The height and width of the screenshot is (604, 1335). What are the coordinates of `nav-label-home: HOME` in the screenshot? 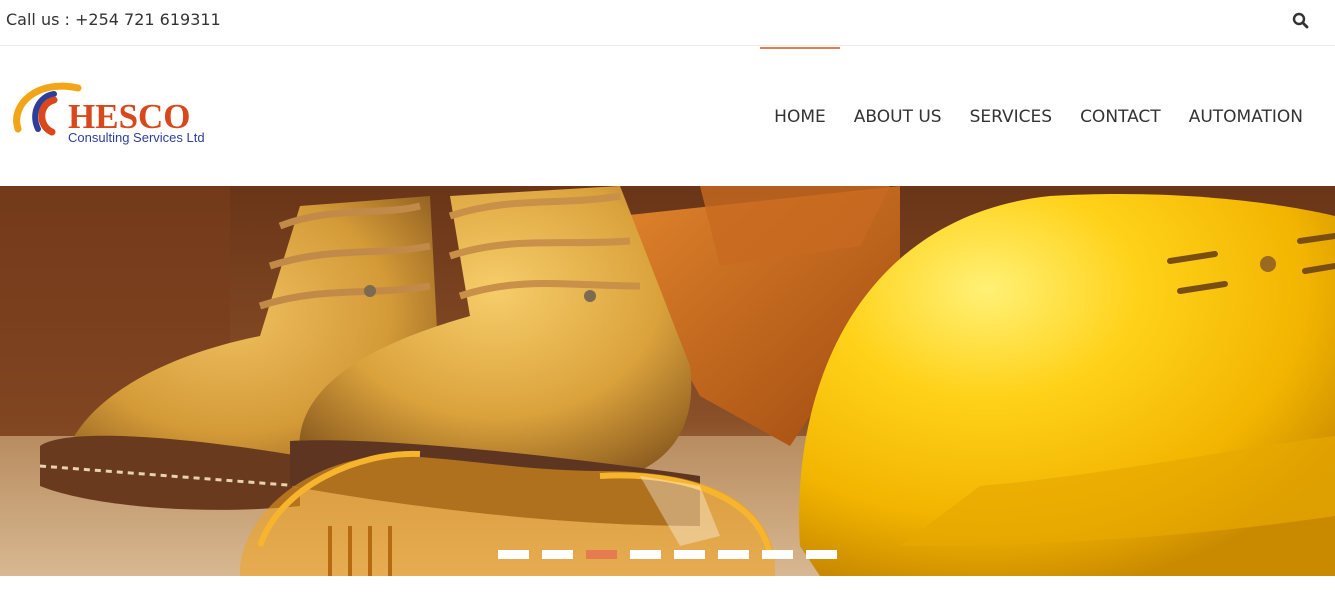 It's located at (800, 116).